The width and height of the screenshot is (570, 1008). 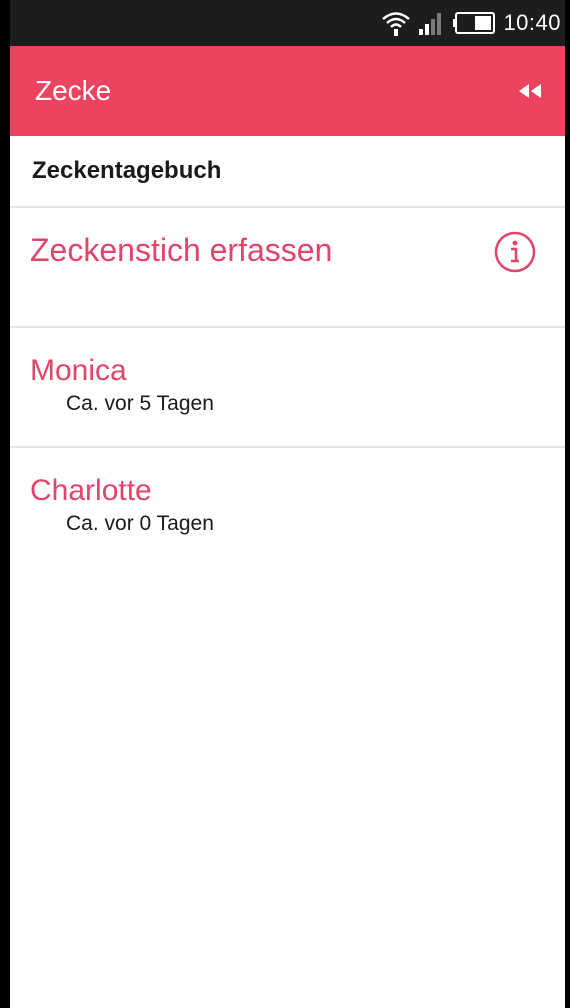 I want to click on status-bar: 10:40, so click(x=287, y=23).